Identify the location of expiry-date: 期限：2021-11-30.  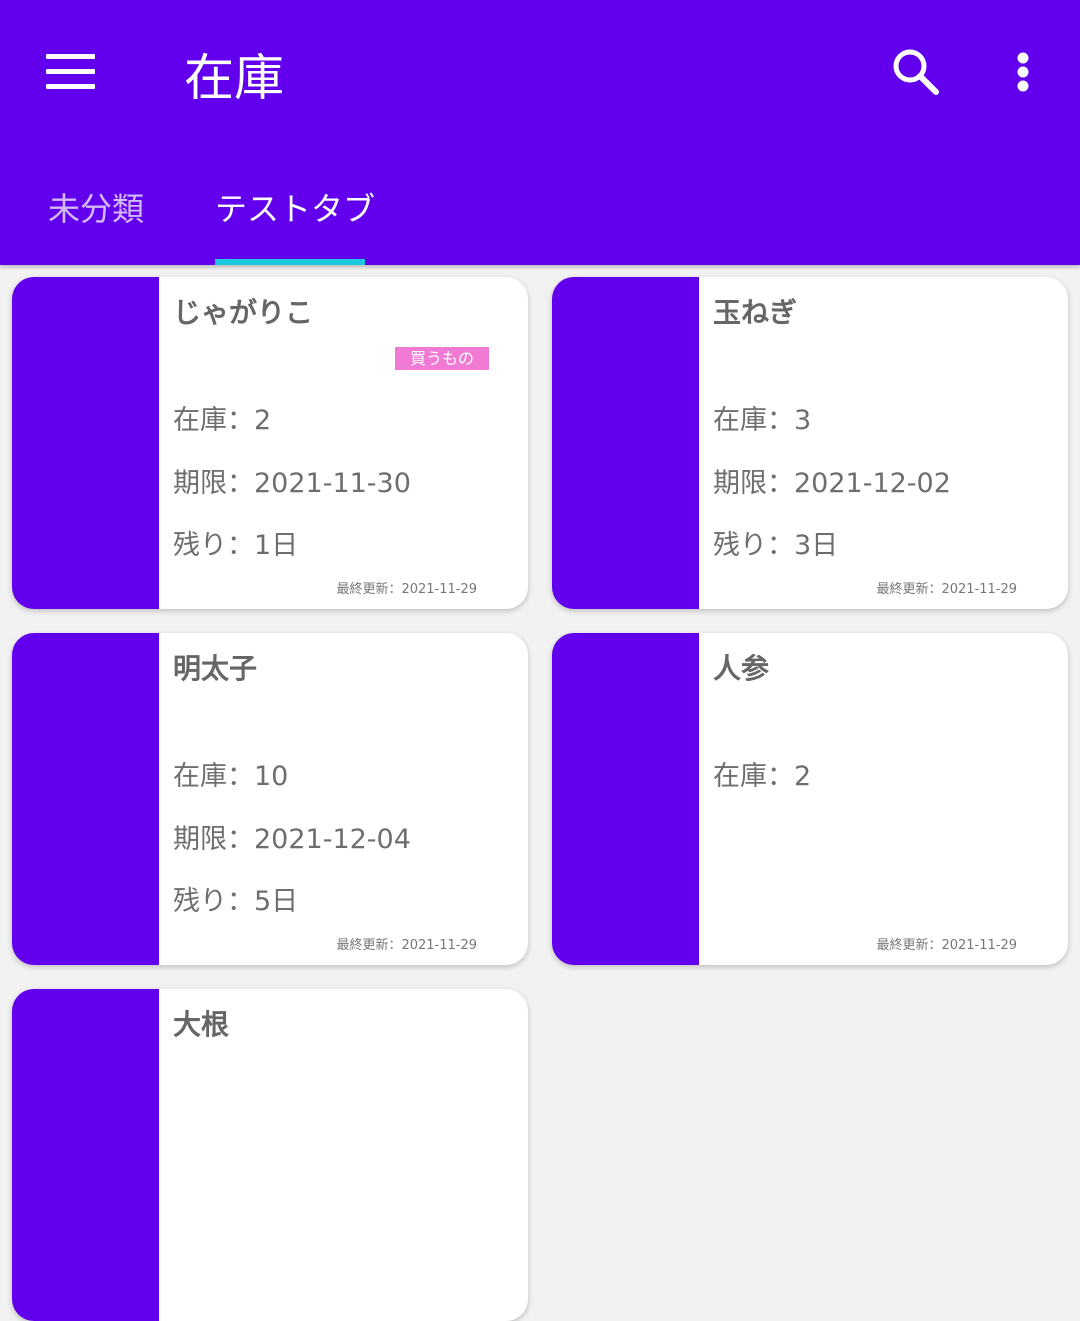
(292, 483).